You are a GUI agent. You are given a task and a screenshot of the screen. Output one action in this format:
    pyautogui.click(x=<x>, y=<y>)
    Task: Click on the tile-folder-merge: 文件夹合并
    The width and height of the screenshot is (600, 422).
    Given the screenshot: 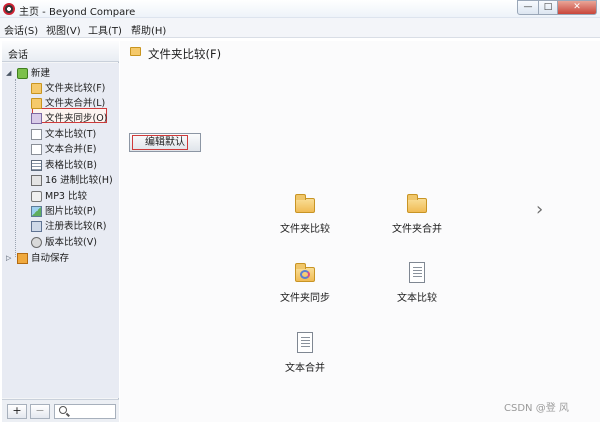 What is the action you would take?
    pyautogui.click(x=417, y=215)
    